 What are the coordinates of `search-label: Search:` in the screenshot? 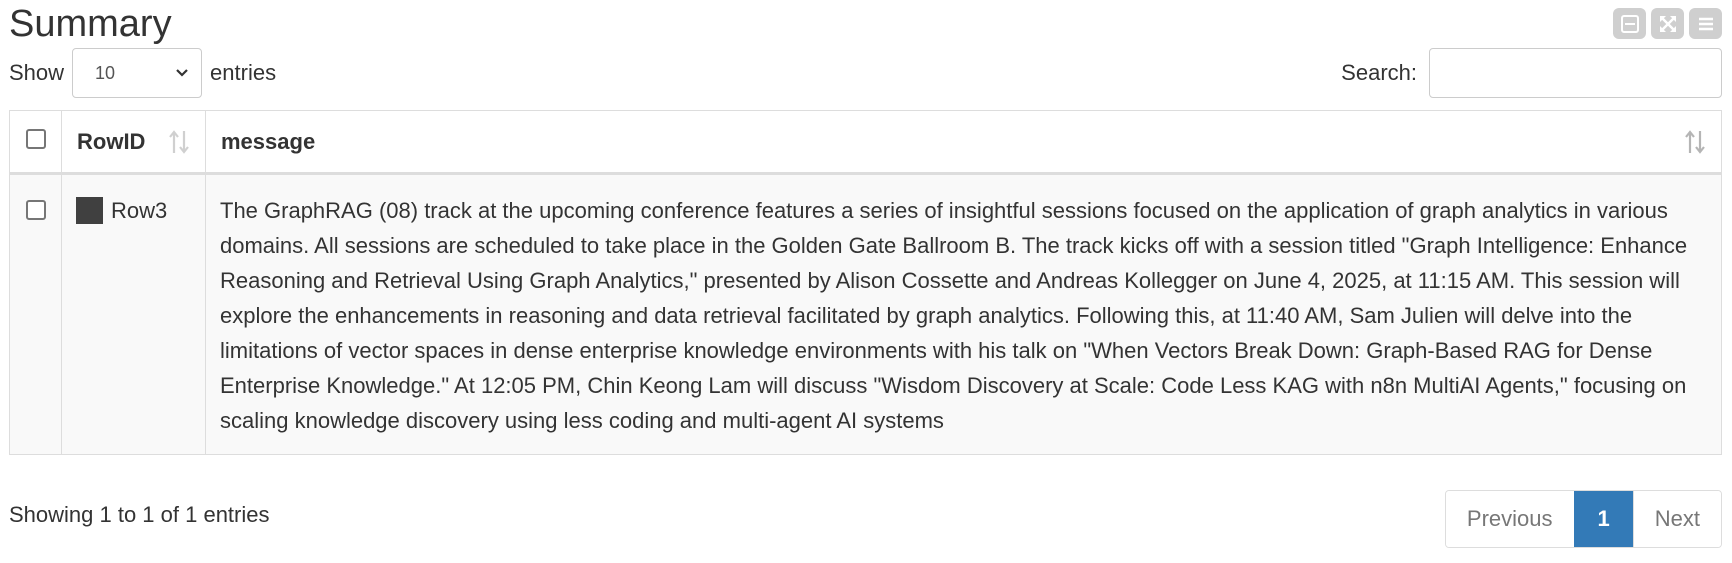 It's located at (1379, 72).